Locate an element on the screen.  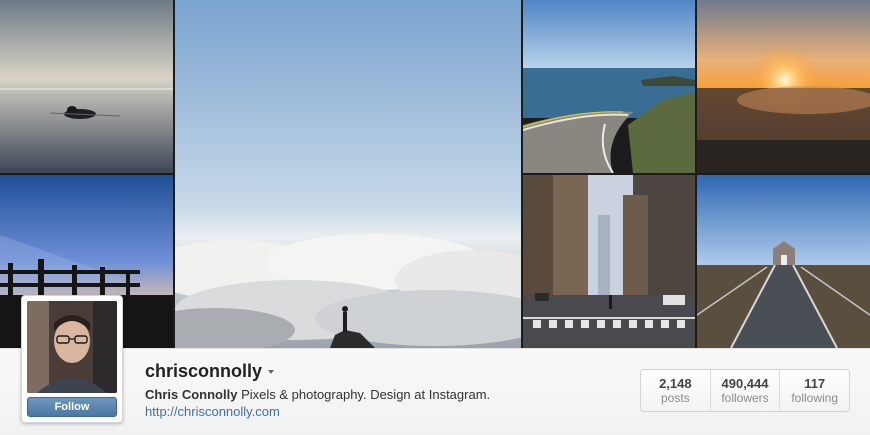
avatar is located at coordinates (72, 347).